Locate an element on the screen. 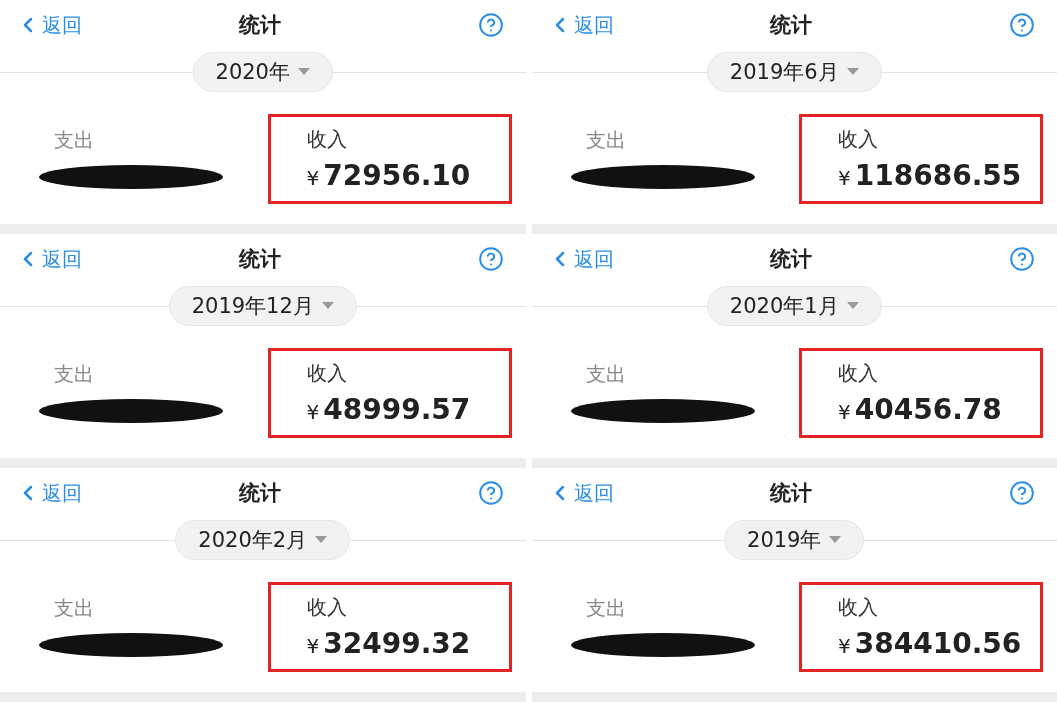 The width and height of the screenshot is (1057, 702). period-selector: 2019年6月 is located at coordinates (794, 72).